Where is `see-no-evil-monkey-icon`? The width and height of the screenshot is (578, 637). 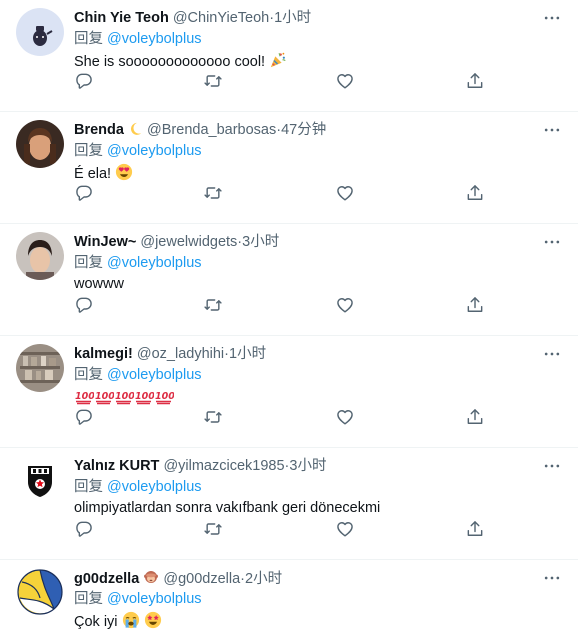 see-no-evil-monkey-icon is located at coordinates (151, 577).